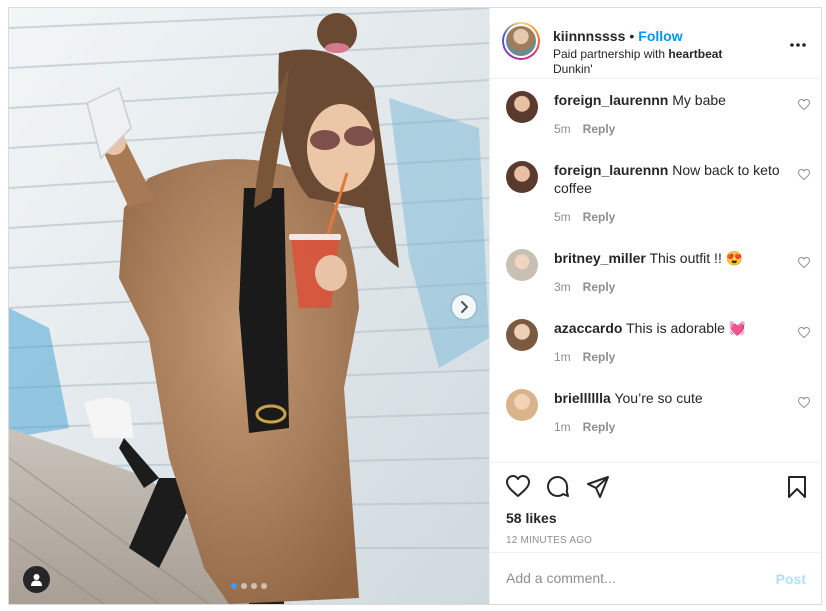 Image resolution: width=826 pixels, height=611 pixels. What do you see at coordinates (696, 258) in the screenshot?
I see `comment-text: This outfit !! 😍` at bounding box center [696, 258].